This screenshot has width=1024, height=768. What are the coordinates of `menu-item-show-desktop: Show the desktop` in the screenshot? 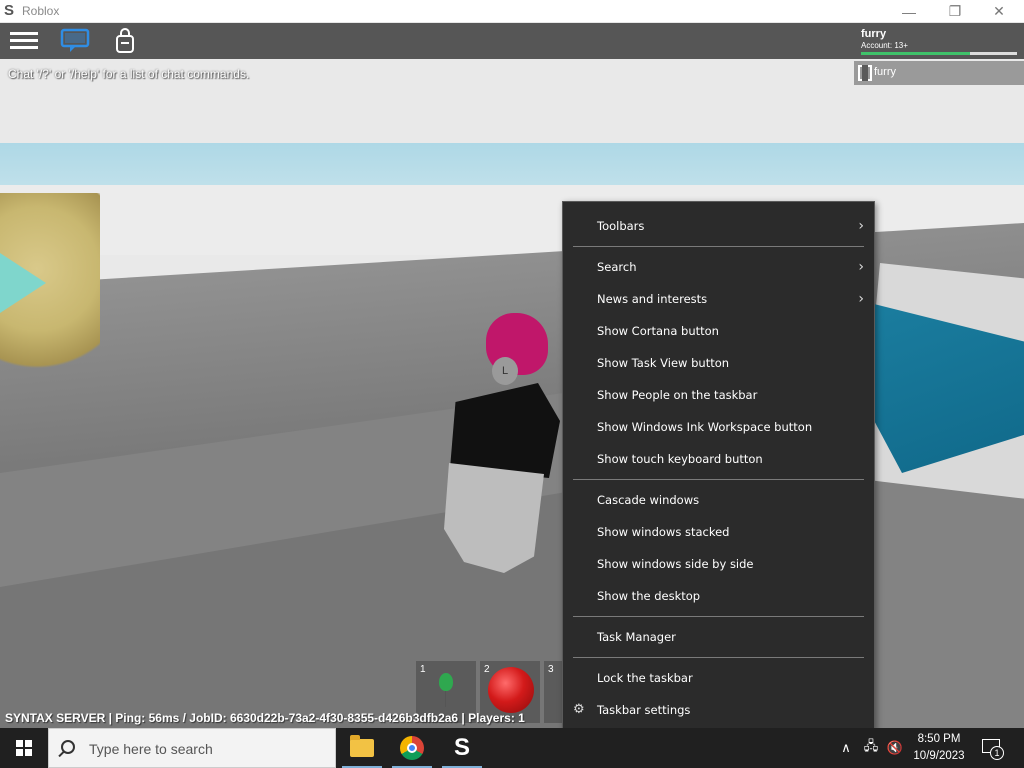 It's located at (718, 596).